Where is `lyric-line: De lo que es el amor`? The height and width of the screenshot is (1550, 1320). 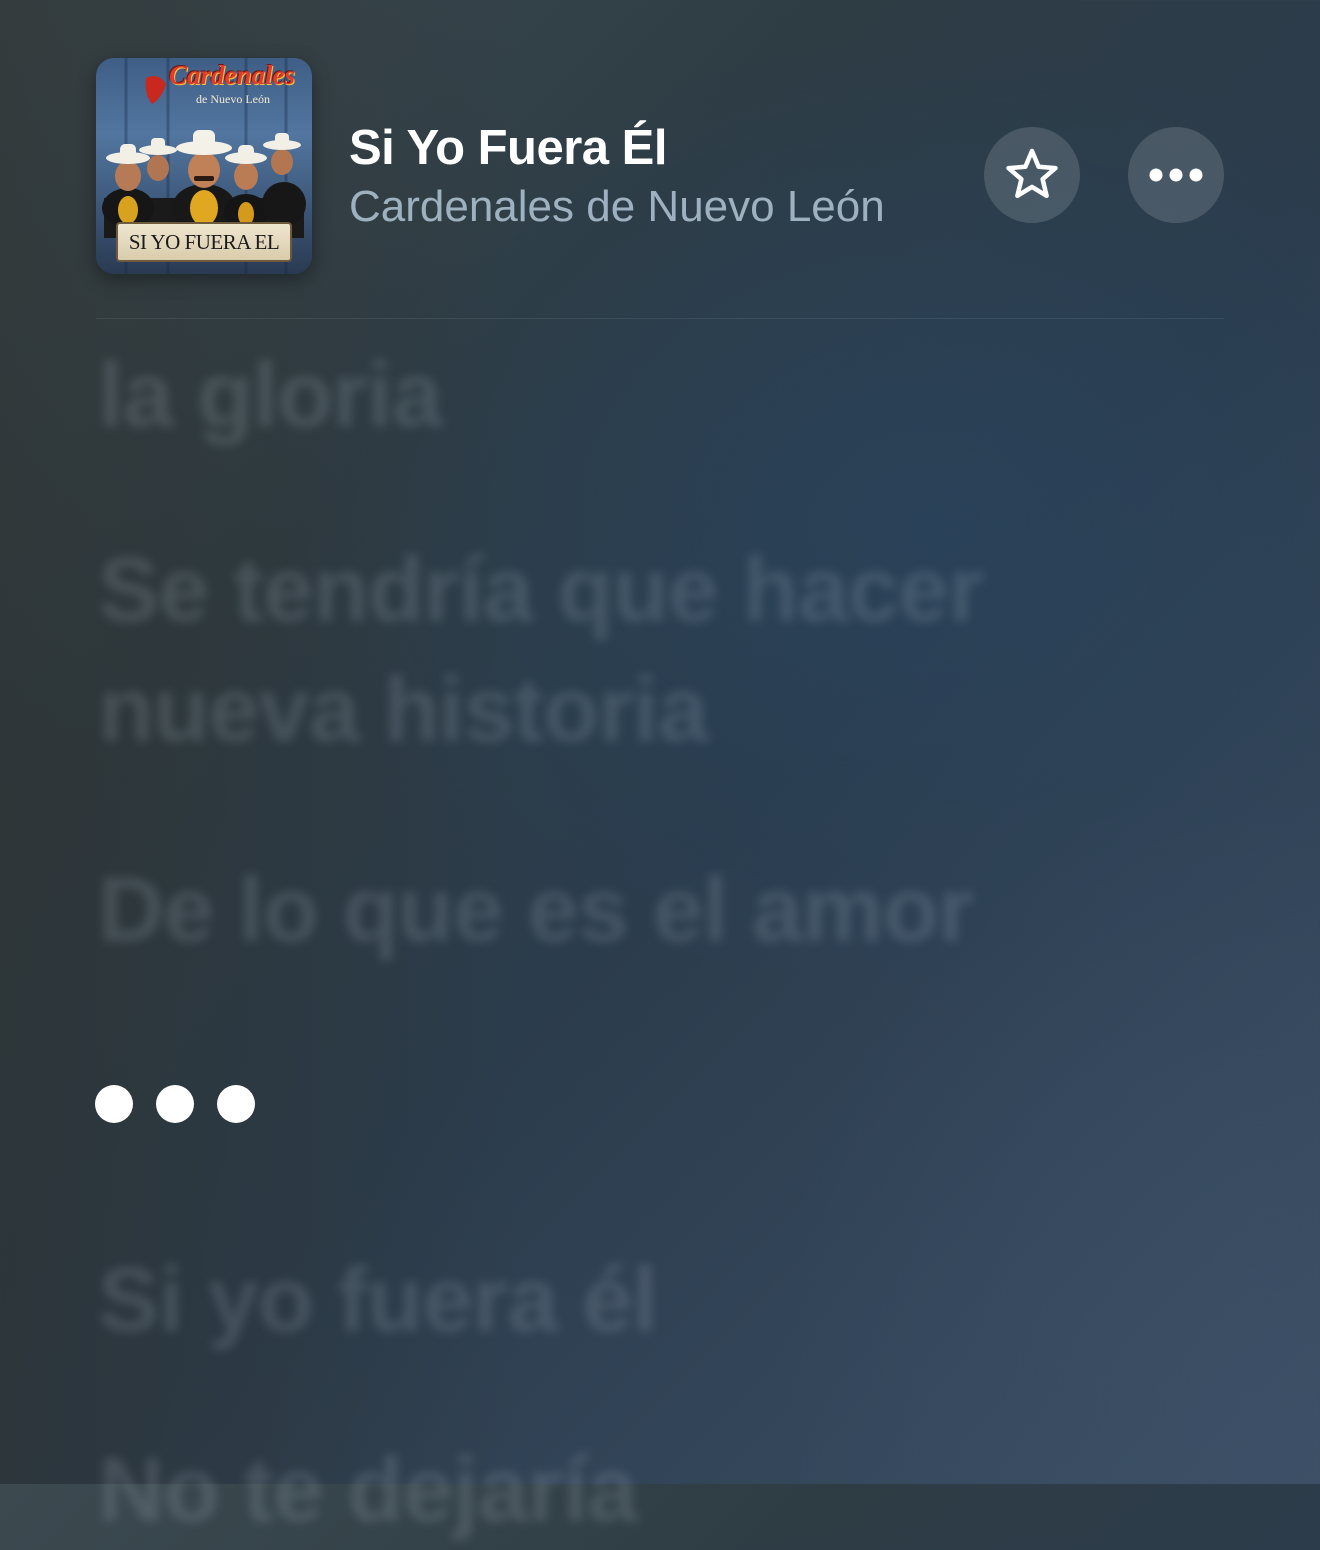
lyric-line: De lo que es el amor is located at coordinates (658, 910).